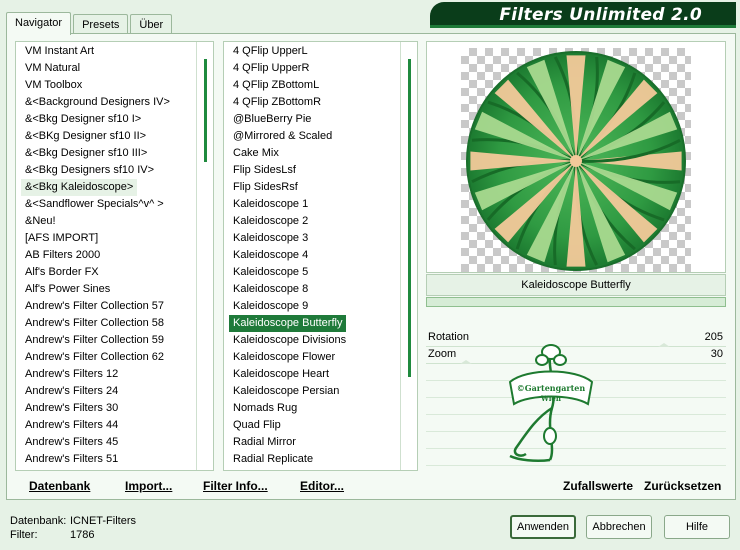  Describe the element at coordinates (551, 403) in the screenshot. I see `watermark-logo: ©Gartengarten Wien` at that location.